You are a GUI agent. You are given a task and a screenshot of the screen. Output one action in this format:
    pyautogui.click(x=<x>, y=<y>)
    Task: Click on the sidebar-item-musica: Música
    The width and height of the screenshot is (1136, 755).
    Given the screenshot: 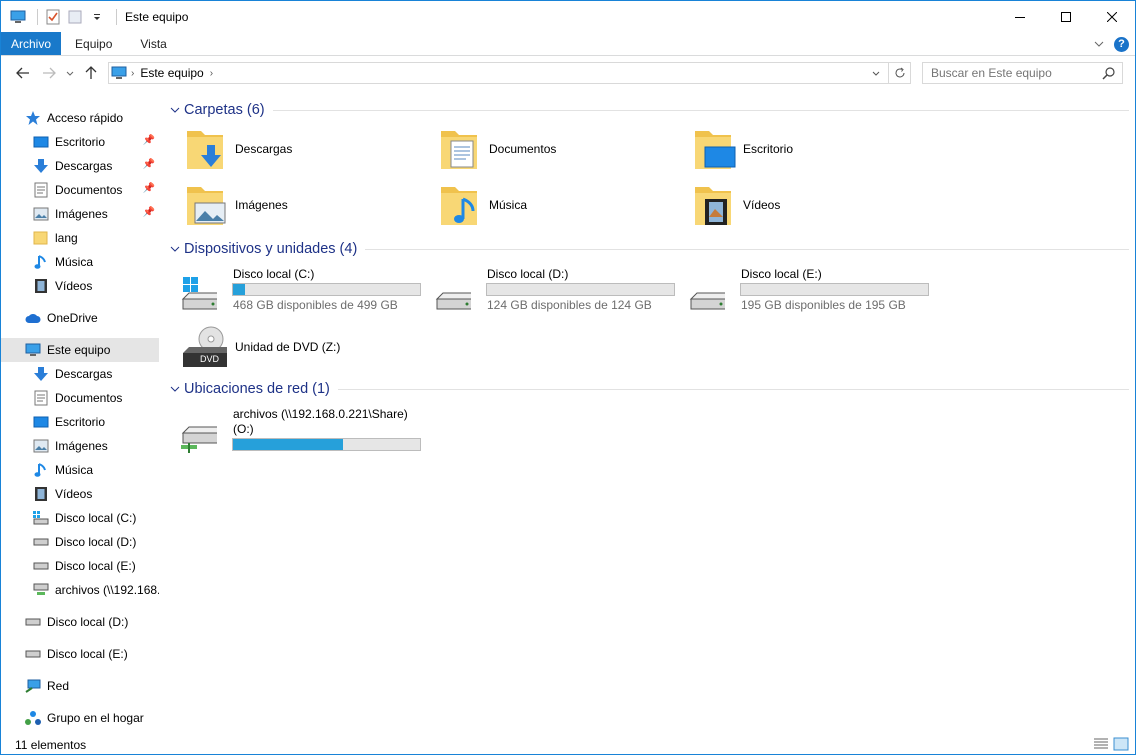 What is the action you would take?
    pyautogui.click(x=80, y=262)
    